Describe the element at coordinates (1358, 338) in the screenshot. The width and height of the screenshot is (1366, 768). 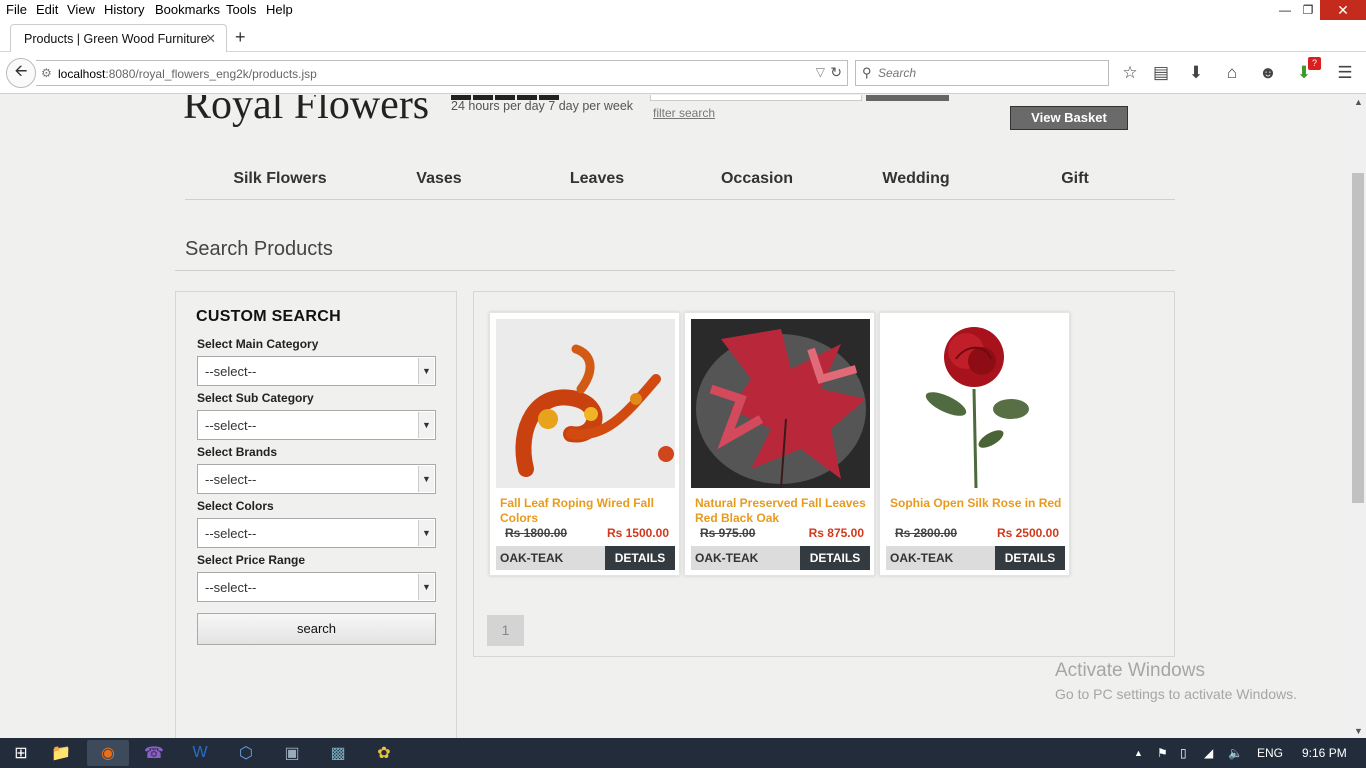
I see `scrollbar-thumb` at that location.